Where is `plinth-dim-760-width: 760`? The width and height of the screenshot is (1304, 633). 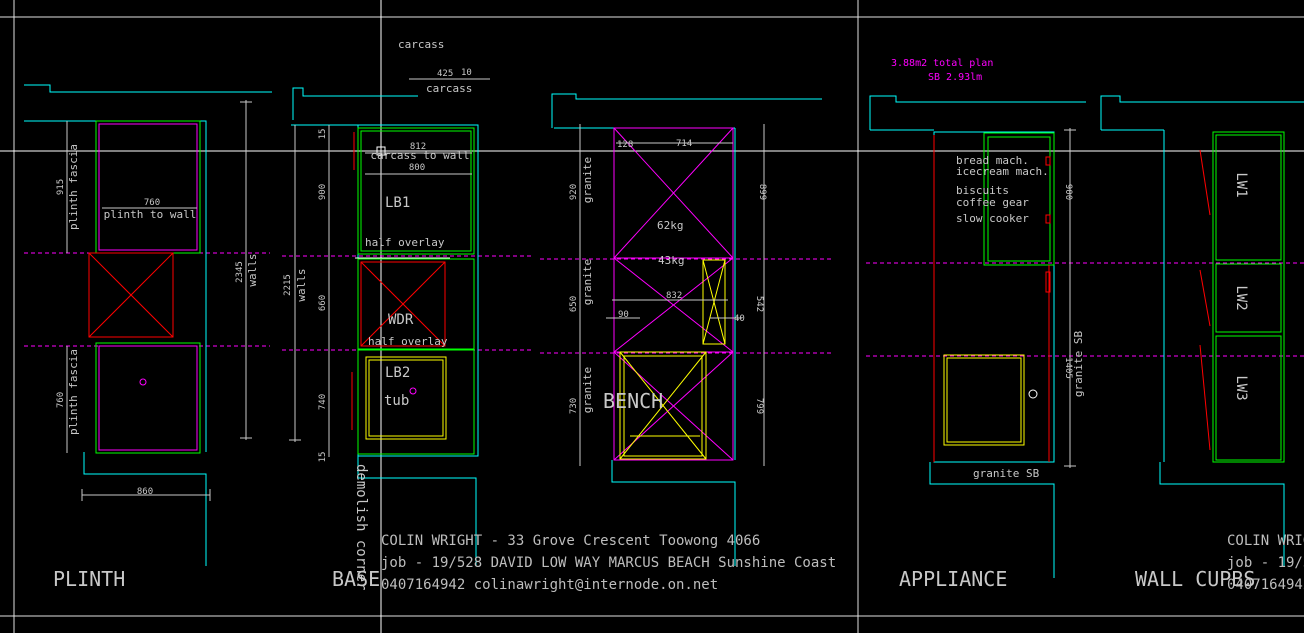
plinth-dim-760-width: 760 is located at coordinates (152, 203).